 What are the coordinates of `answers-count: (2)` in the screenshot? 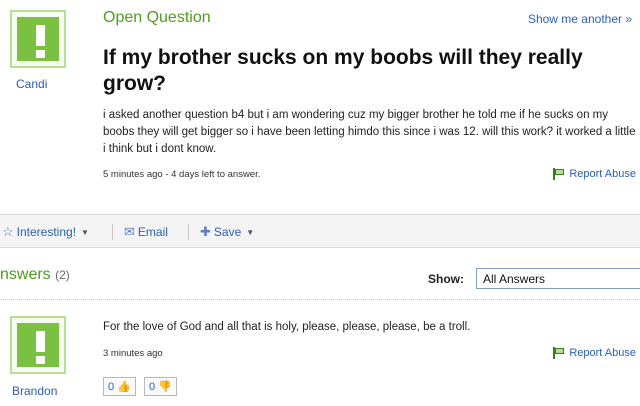 It's located at (62, 275).